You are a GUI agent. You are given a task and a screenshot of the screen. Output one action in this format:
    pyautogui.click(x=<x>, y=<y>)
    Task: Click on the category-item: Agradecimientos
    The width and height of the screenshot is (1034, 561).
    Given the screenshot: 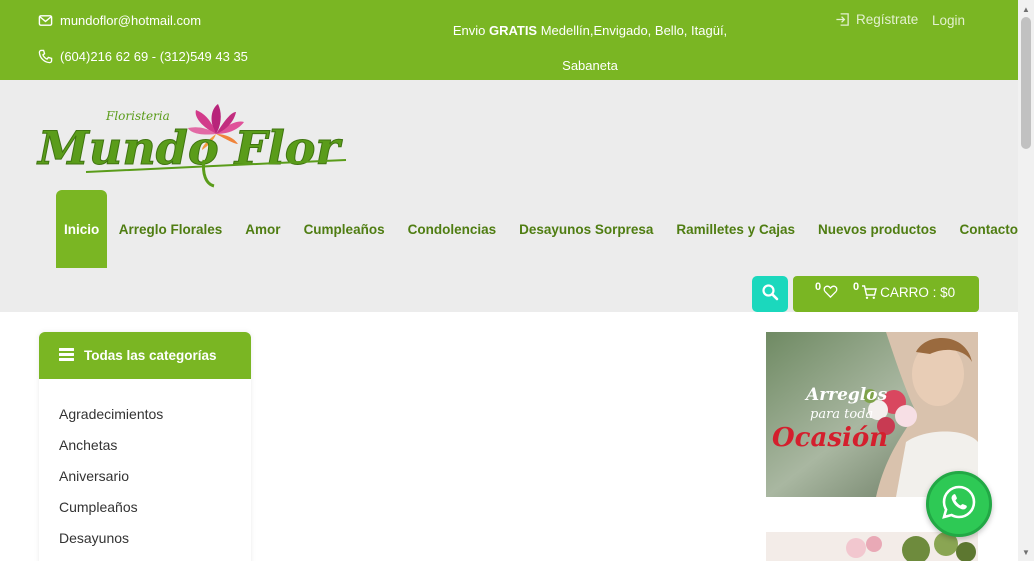 What is the action you would take?
    pyautogui.click(x=155, y=420)
    